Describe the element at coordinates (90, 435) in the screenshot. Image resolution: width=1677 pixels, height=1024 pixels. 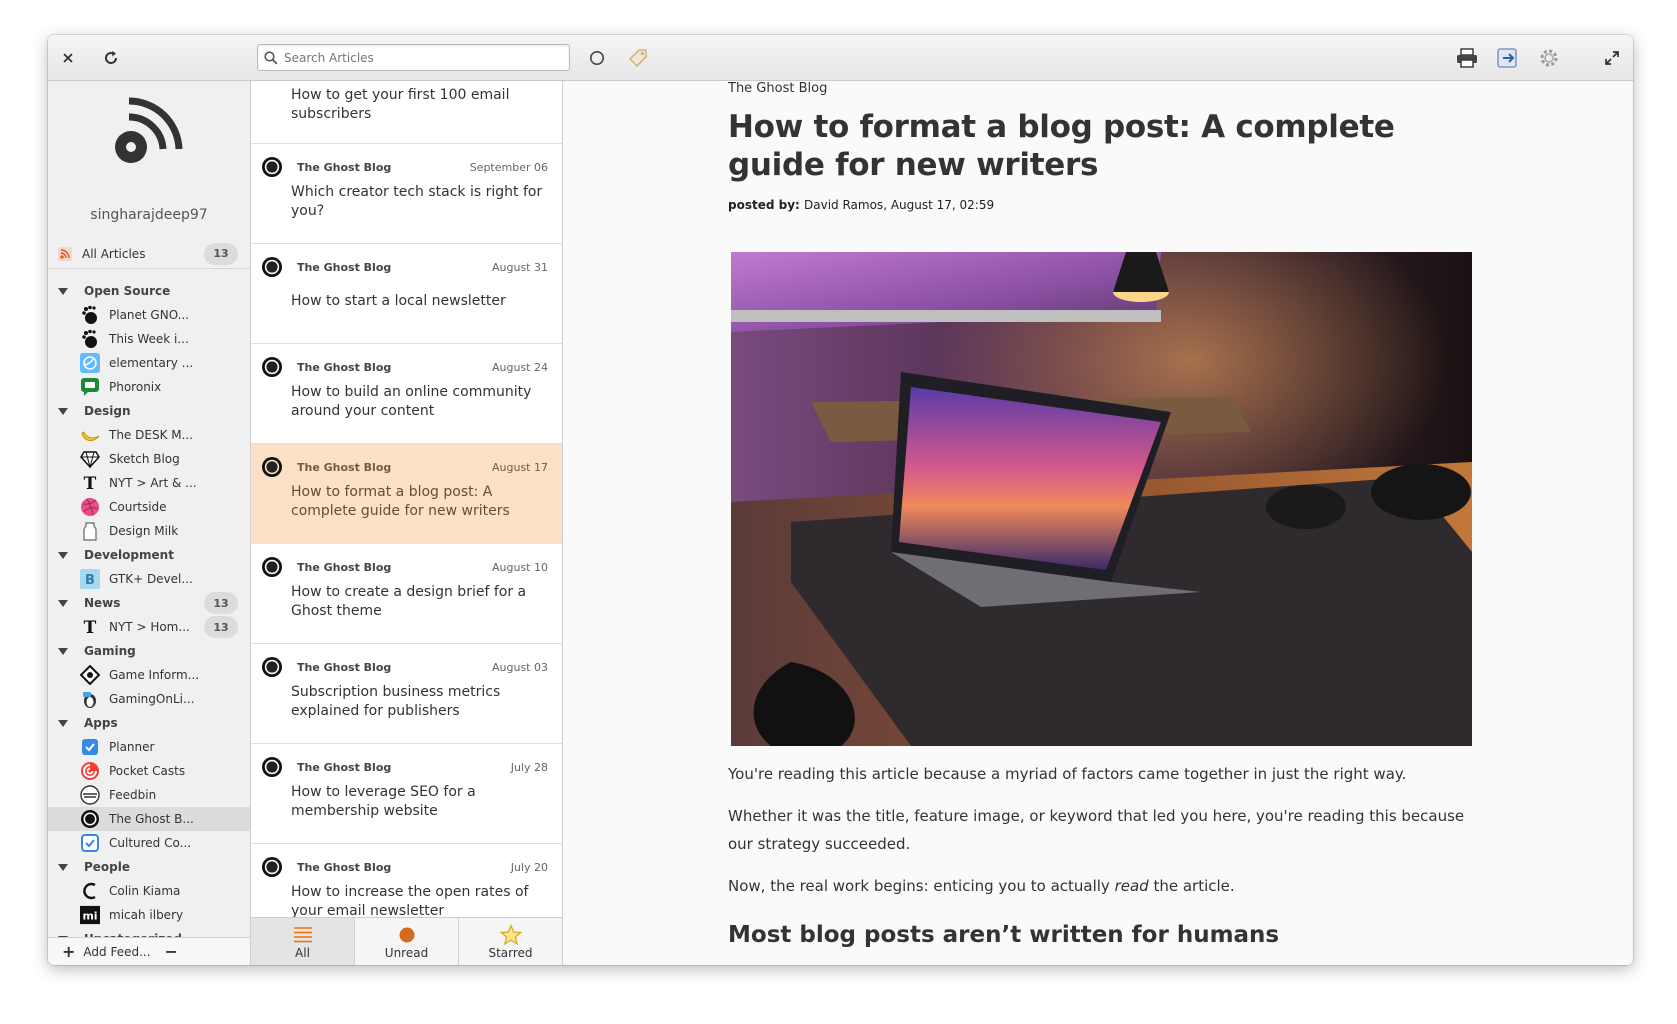
I see `banana-icon` at that location.